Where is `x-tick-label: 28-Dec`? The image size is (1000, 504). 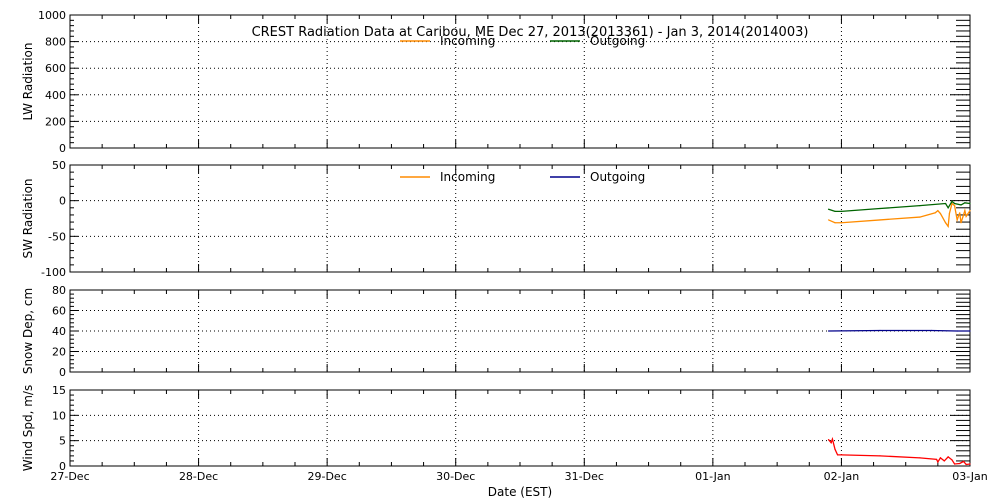
x-tick-label: 28-Dec is located at coordinates (198, 476).